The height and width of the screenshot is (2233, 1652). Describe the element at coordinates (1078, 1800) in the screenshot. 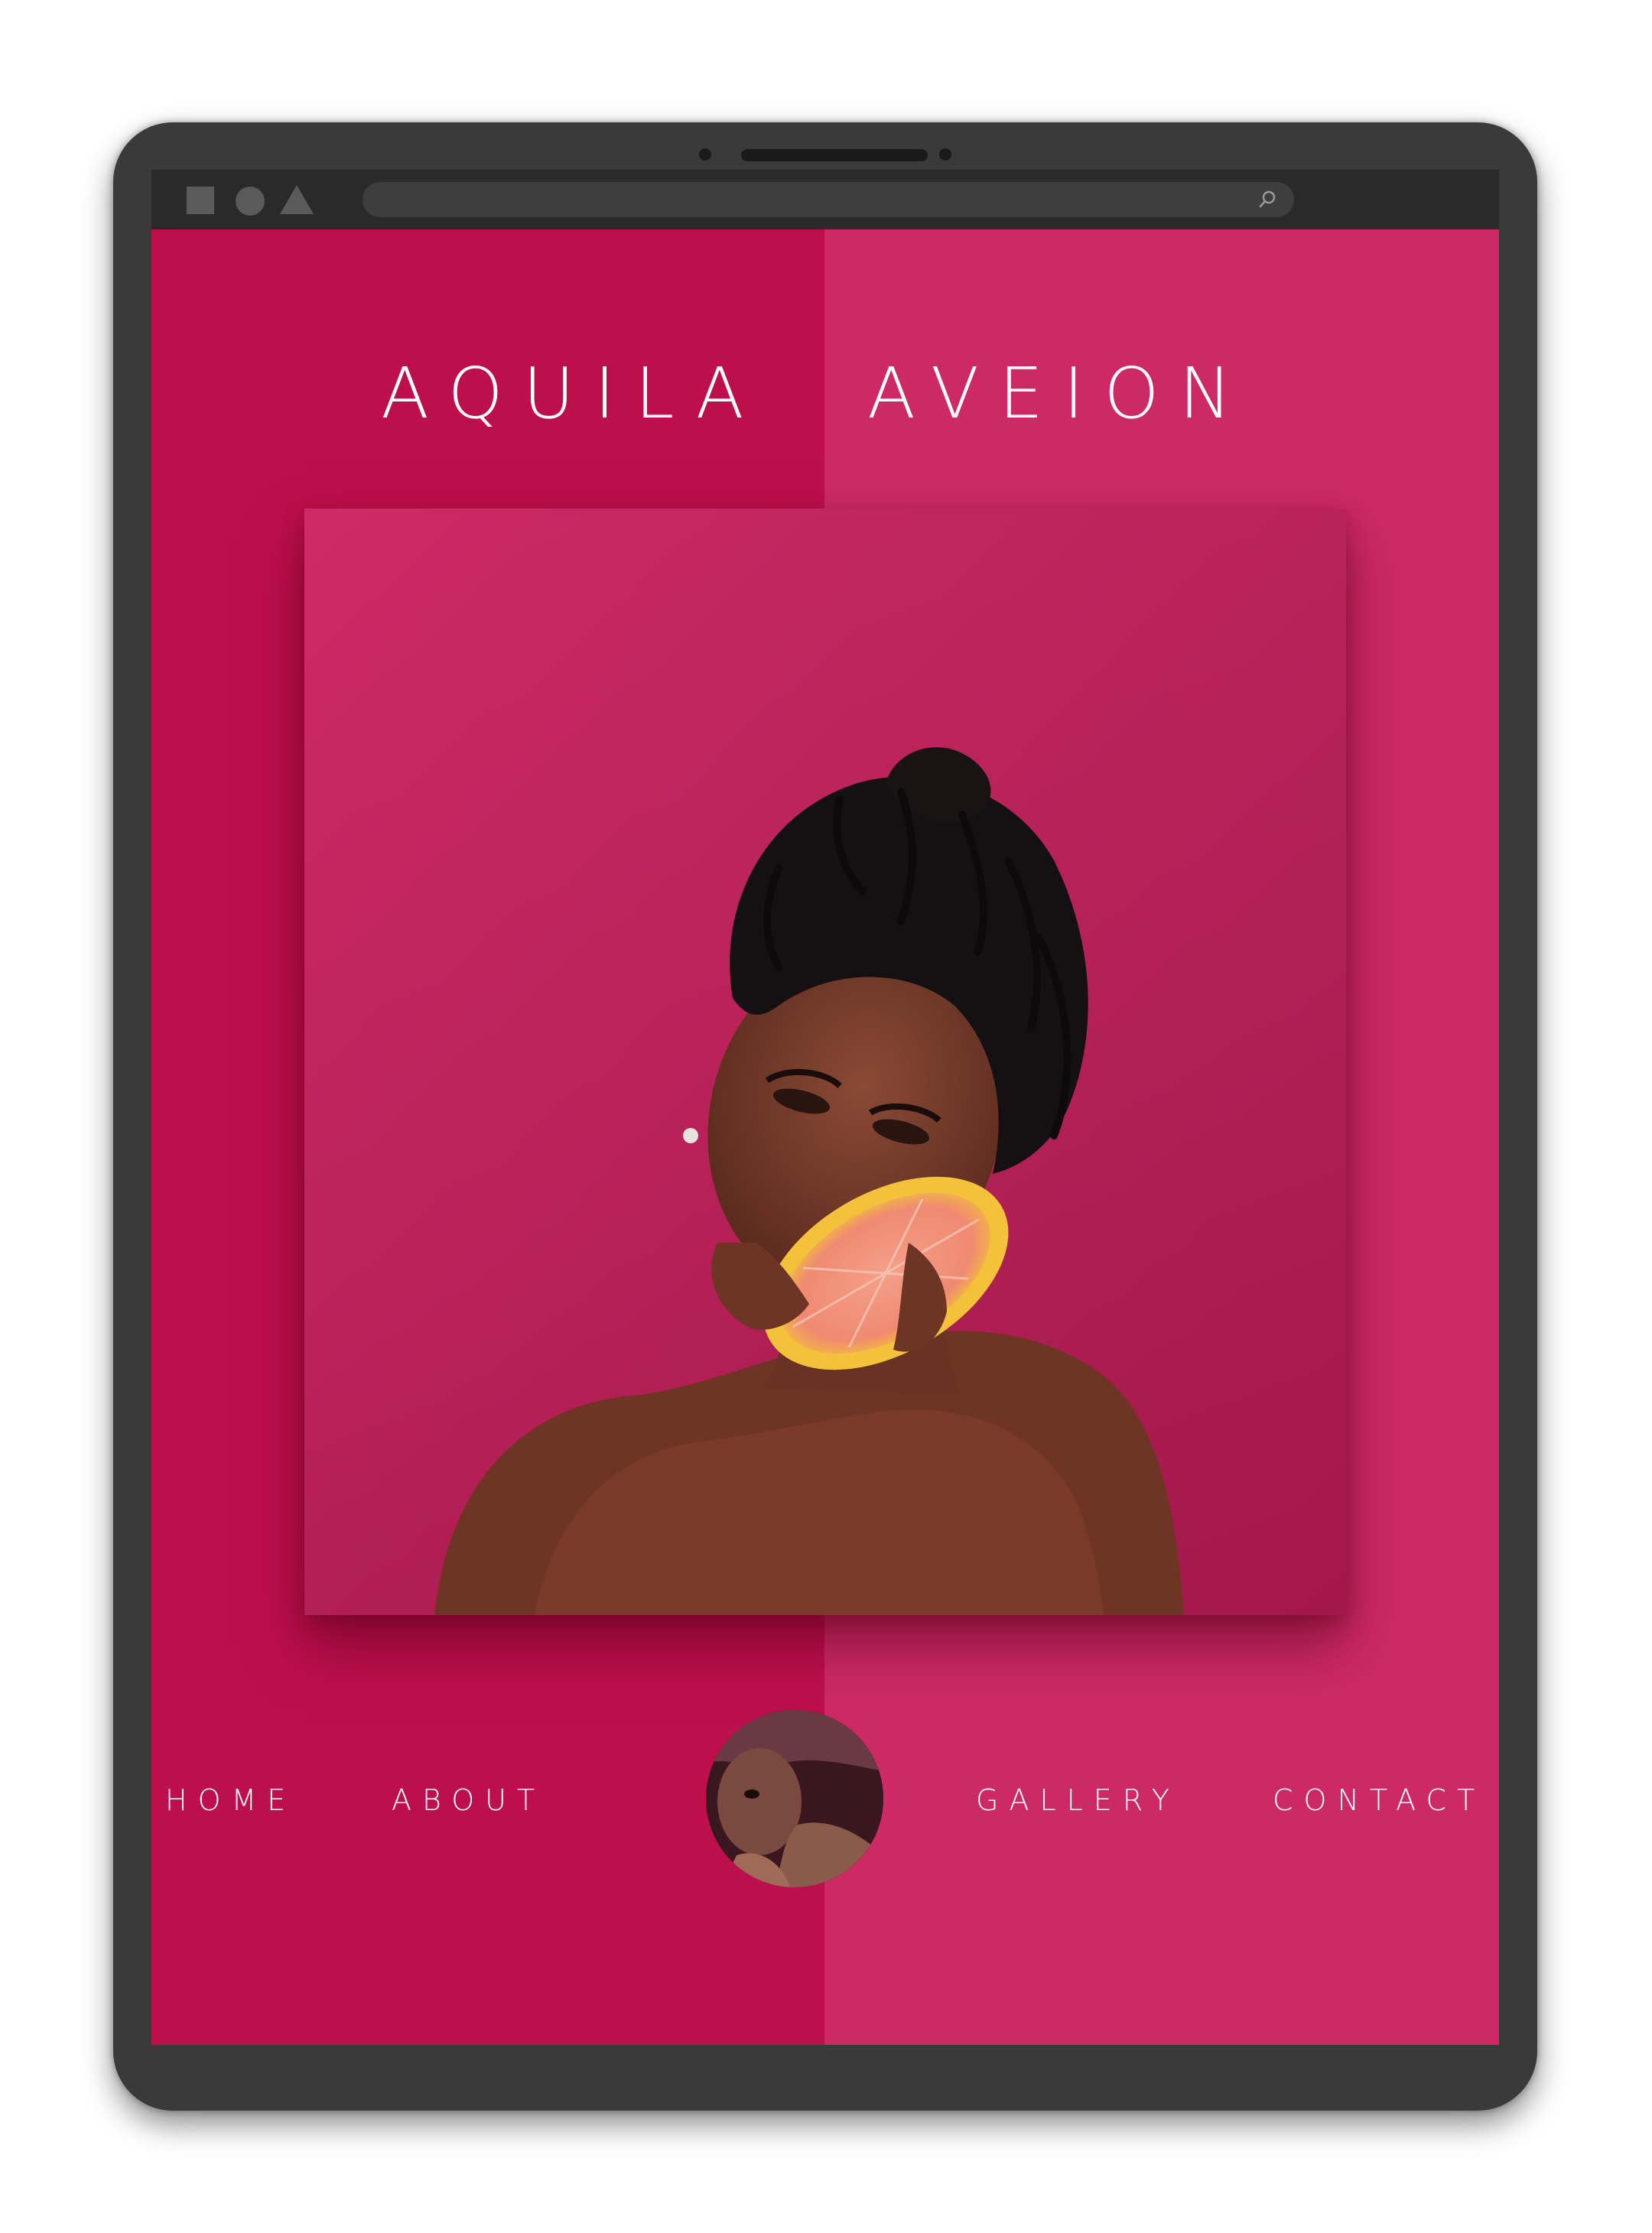

I see `nav-gallery: GALLERY` at that location.